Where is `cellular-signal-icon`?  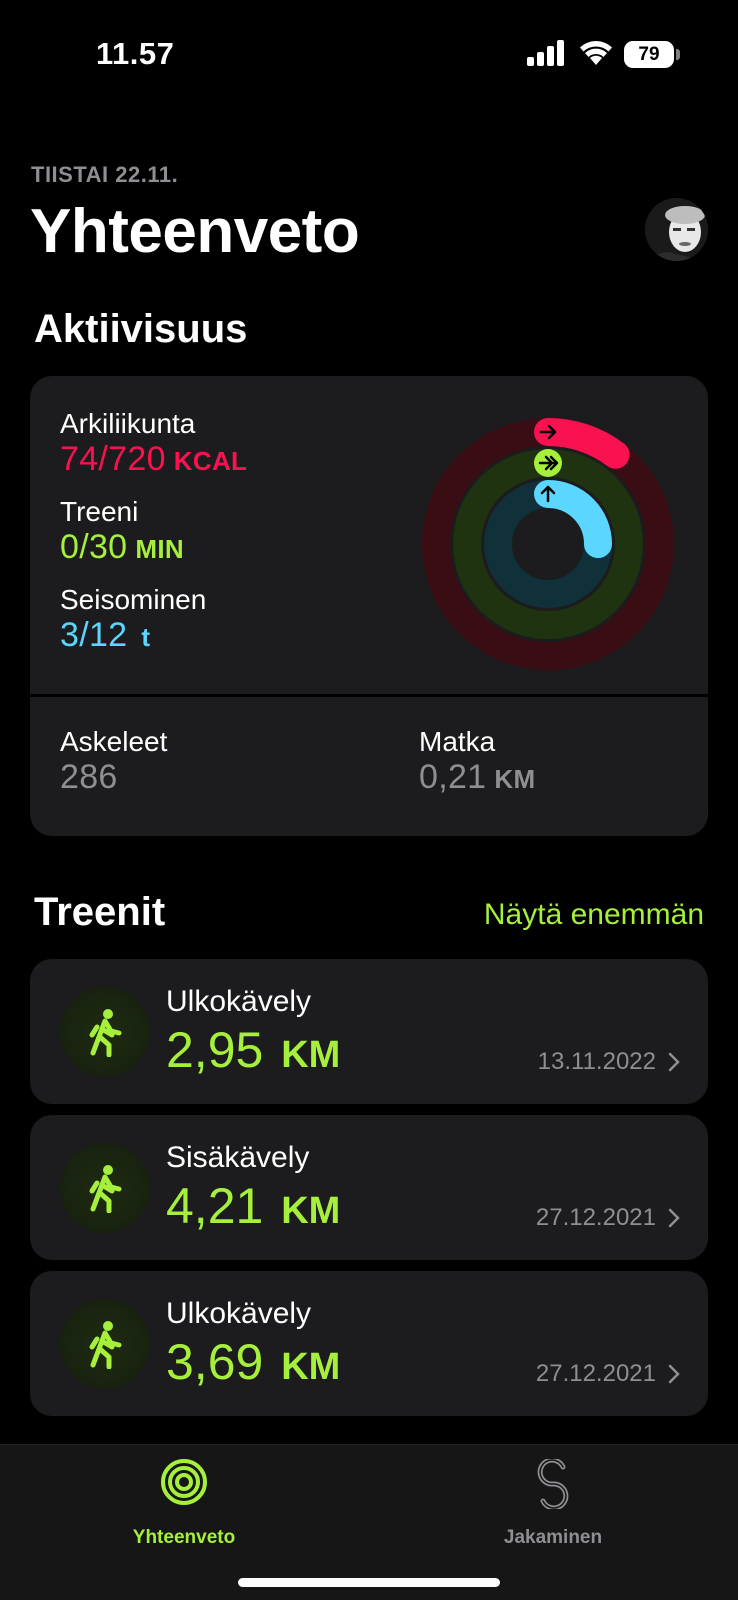 cellular-signal-icon is located at coordinates (545, 53).